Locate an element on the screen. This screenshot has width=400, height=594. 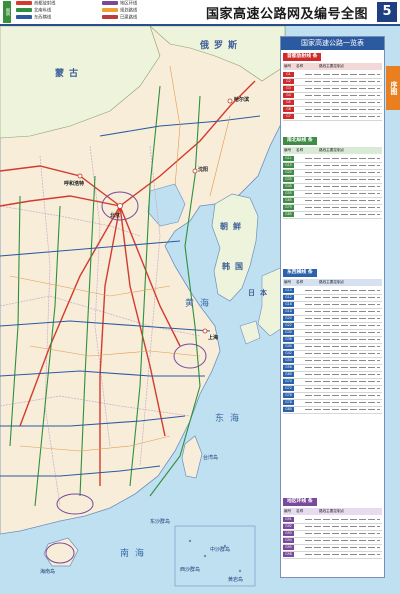
route-code: G75 is located at coordinates (288, 207).